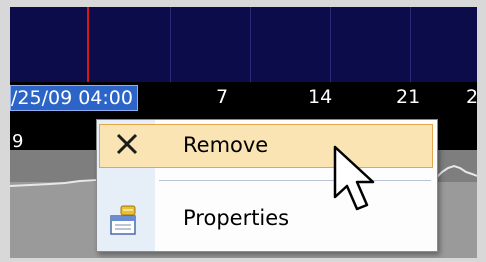  Describe the element at coordinates (88, 44) in the screenshot. I see `time-marker-line` at that location.